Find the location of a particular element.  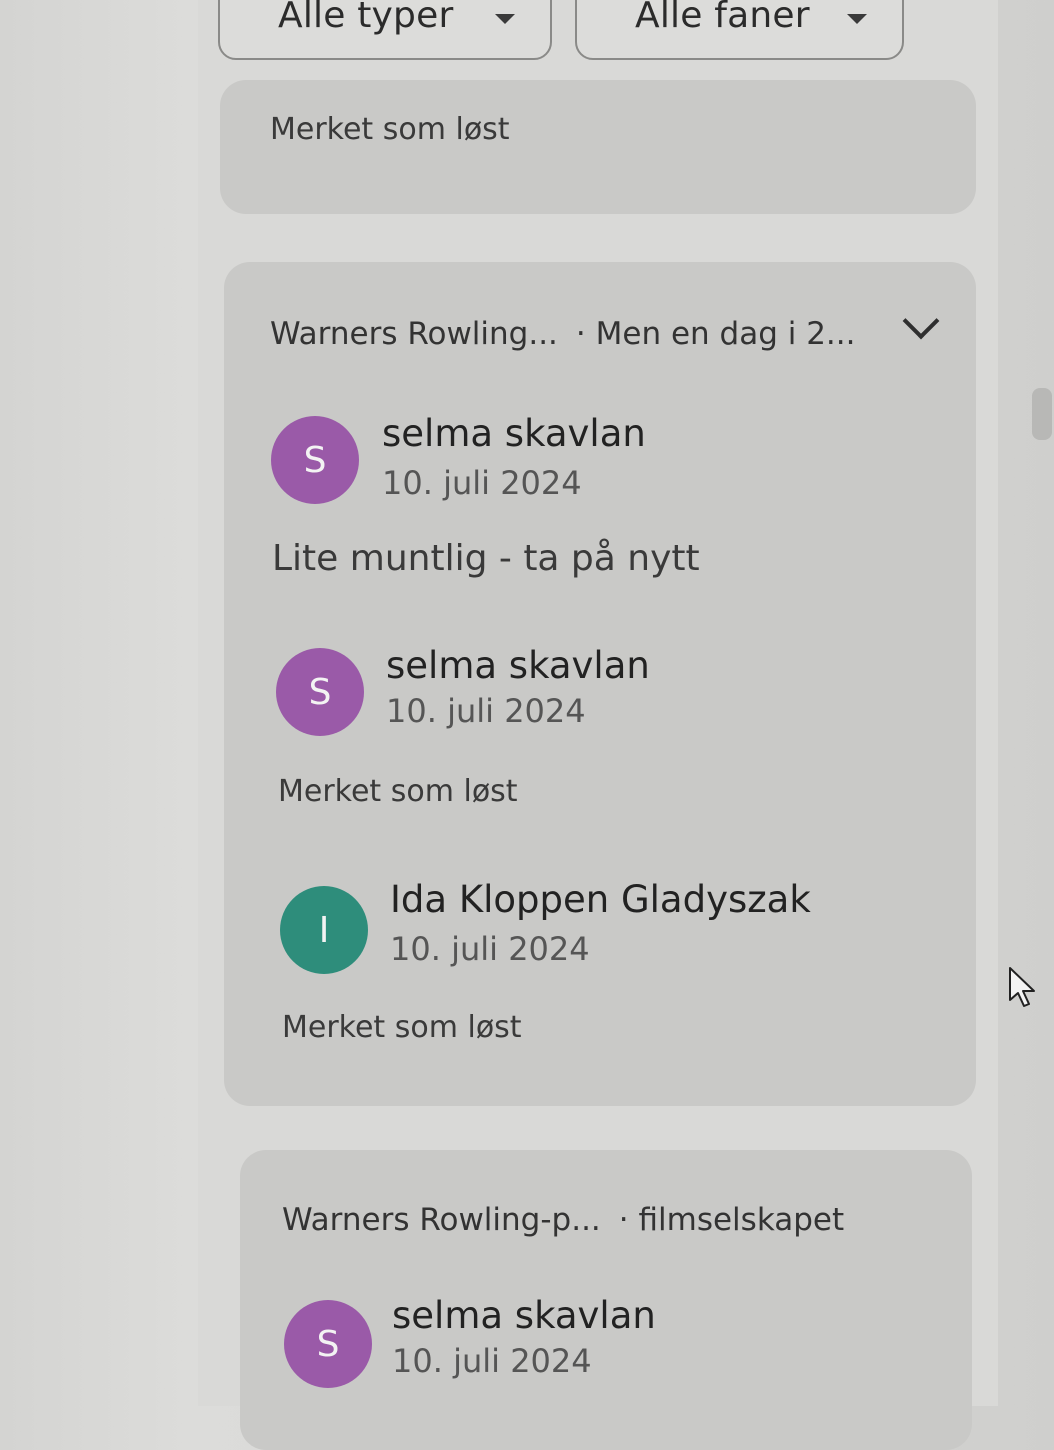

thread-header: Warners Rowling-p... · filmselskapet is located at coordinates (563, 1220).